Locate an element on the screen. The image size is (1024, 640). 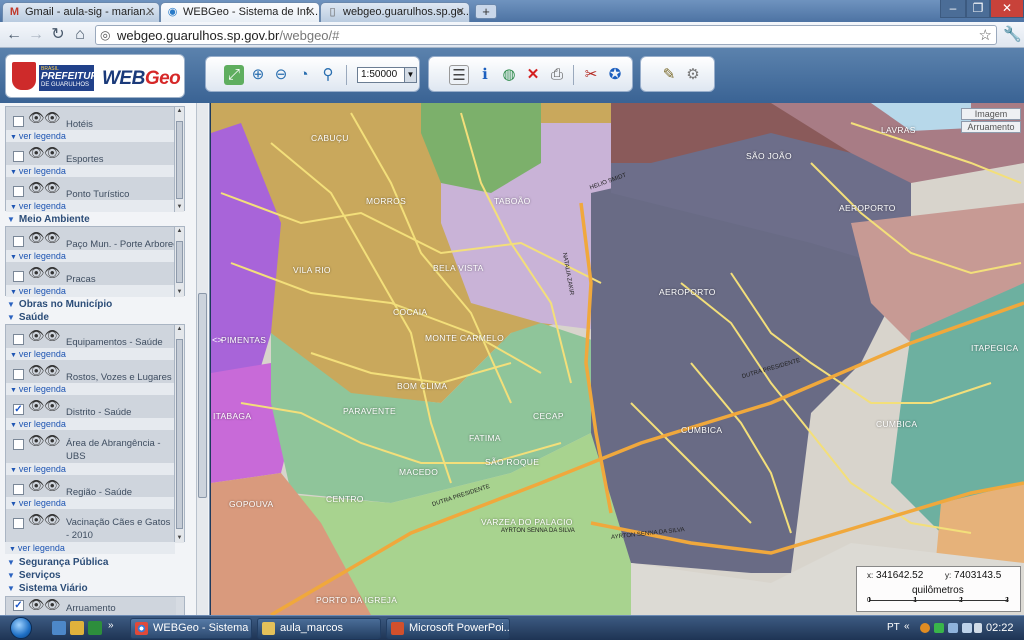
settings-icon: ⚙ is located at coordinates (693, 75).